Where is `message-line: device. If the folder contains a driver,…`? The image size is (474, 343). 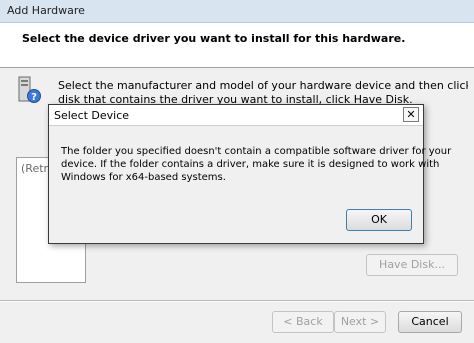 message-line: device. If the folder contains a driver,… is located at coordinates (250, 164).